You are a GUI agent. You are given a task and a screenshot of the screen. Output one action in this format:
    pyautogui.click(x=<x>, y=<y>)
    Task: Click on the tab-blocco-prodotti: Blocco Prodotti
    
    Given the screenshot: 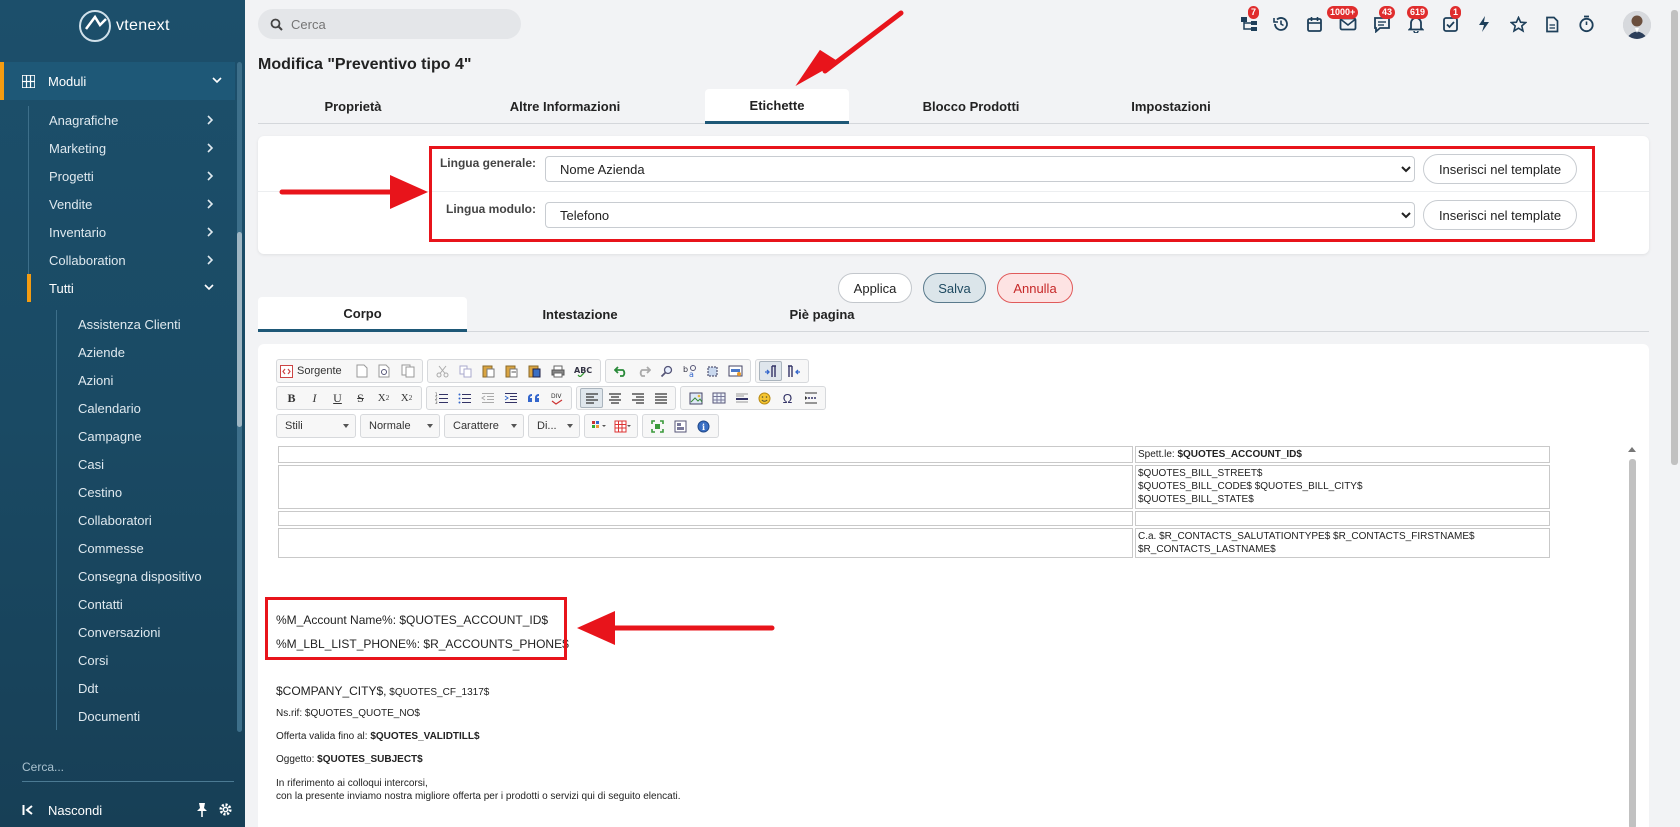 What is the action you would take?
    pyautogui.click(x=971, y=106)
    